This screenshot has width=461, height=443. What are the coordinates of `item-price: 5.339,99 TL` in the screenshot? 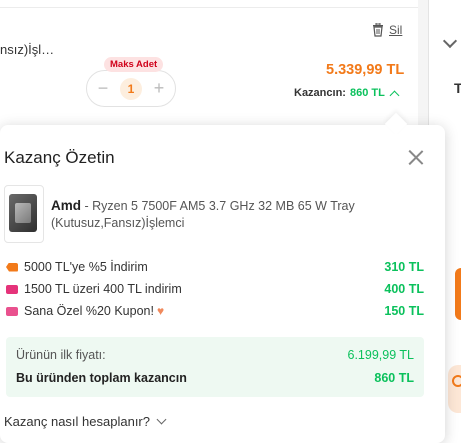 It's located at (365, 70).